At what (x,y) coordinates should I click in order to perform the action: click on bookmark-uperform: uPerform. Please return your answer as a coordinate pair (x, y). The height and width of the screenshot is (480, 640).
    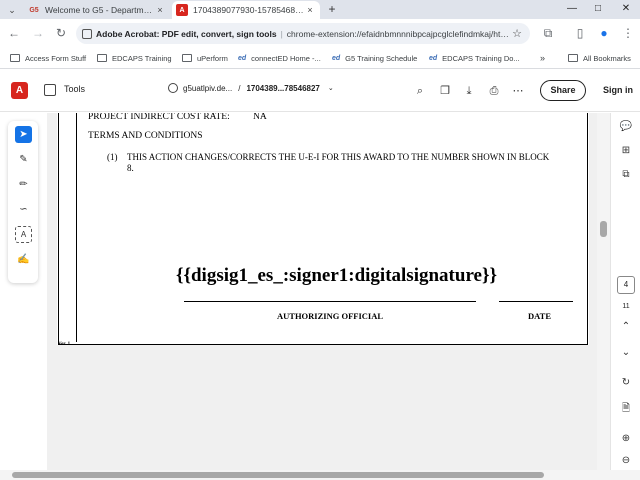
    Looking at the image, I should click on (205, 58).